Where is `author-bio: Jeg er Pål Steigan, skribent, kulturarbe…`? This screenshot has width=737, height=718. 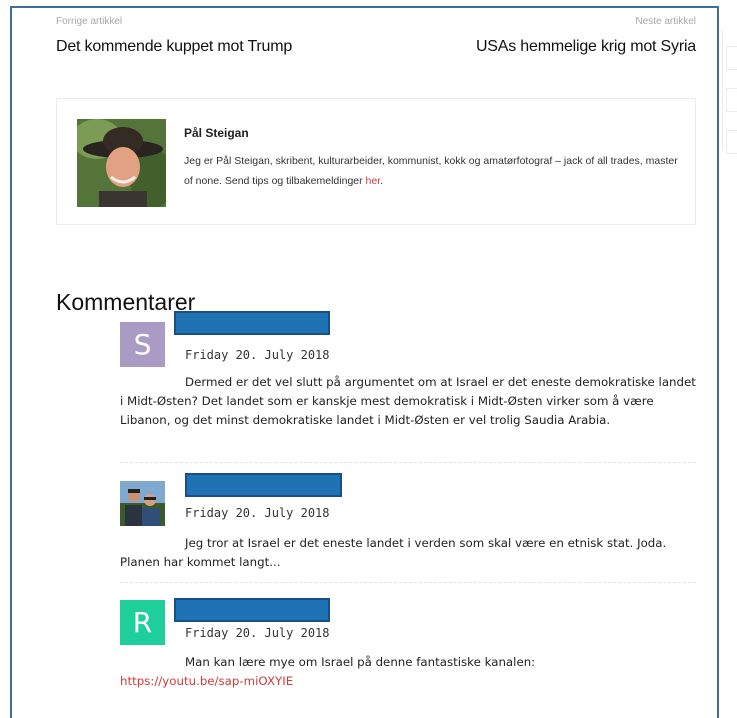 author-bio: Jeg er Pål Steigan, skribent, kulturarbe… is located at coordinates (431, 171).